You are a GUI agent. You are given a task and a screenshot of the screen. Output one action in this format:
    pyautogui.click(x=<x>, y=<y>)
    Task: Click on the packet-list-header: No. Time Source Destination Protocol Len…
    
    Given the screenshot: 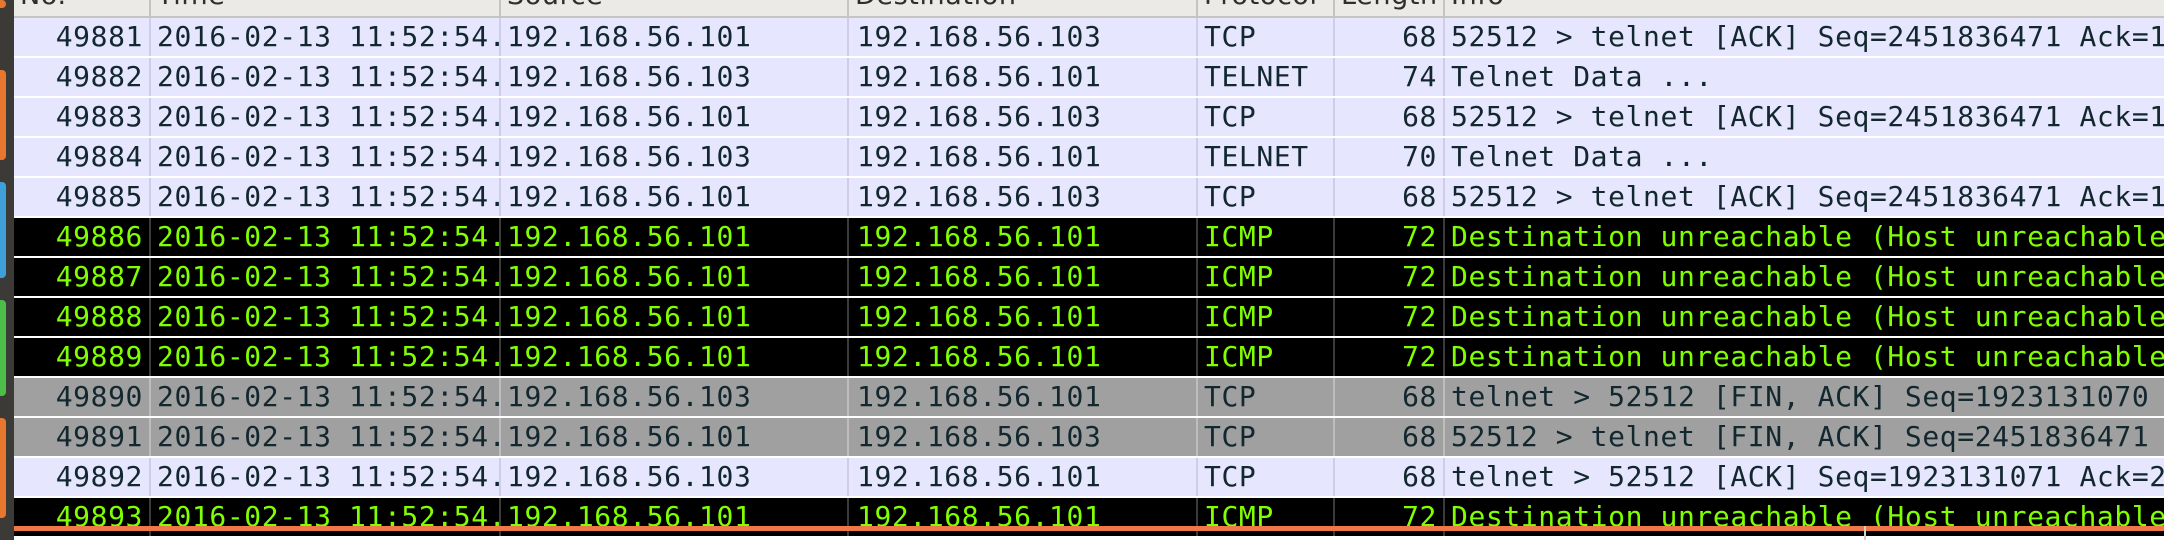 What is the action you would take?
    pyautogui.click(x=1089, y=9)
    